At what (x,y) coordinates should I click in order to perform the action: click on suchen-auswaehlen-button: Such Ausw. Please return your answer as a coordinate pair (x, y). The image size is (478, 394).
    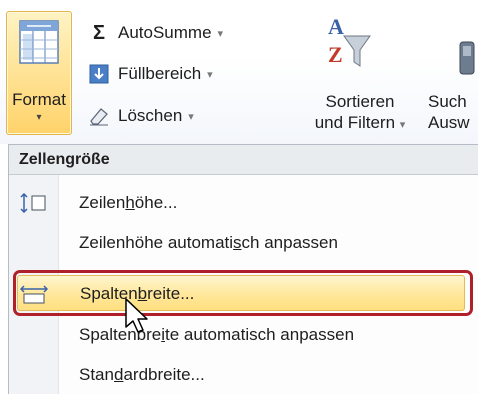
    Looking at the image, I should click on (453, 112).